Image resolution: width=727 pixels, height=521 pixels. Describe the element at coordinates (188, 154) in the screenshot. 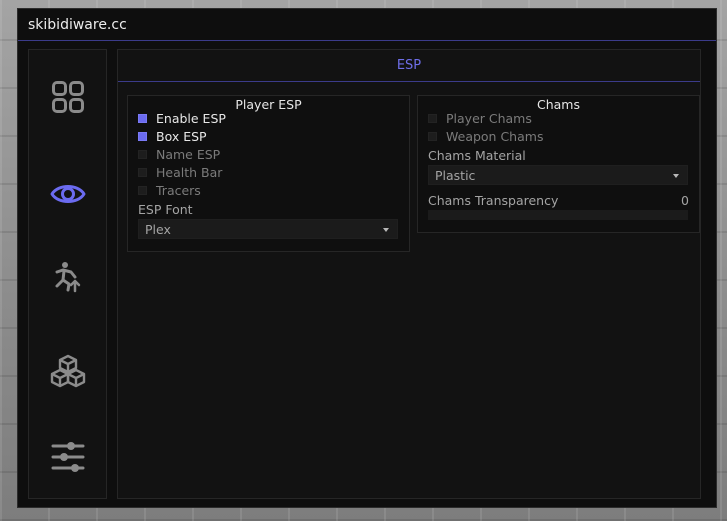

I see `name-esp-label: Name ESP` at that location.